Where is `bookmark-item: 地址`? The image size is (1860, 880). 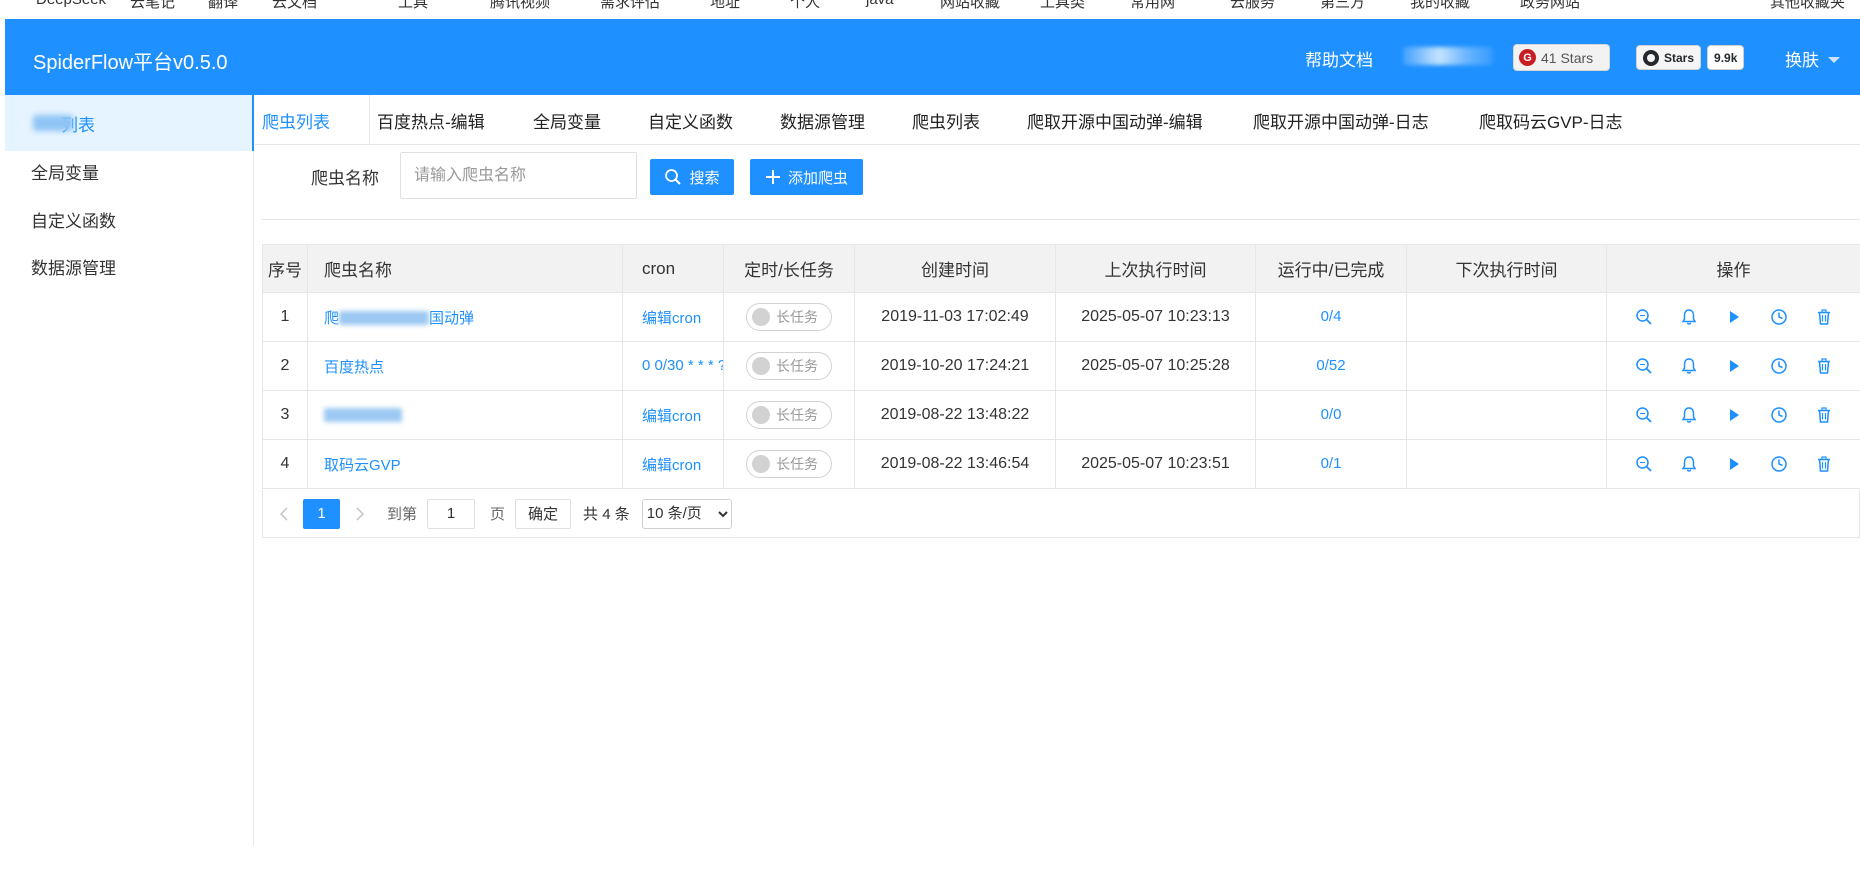
bookmark-item: 地址 is located at coordinates (725, 6).